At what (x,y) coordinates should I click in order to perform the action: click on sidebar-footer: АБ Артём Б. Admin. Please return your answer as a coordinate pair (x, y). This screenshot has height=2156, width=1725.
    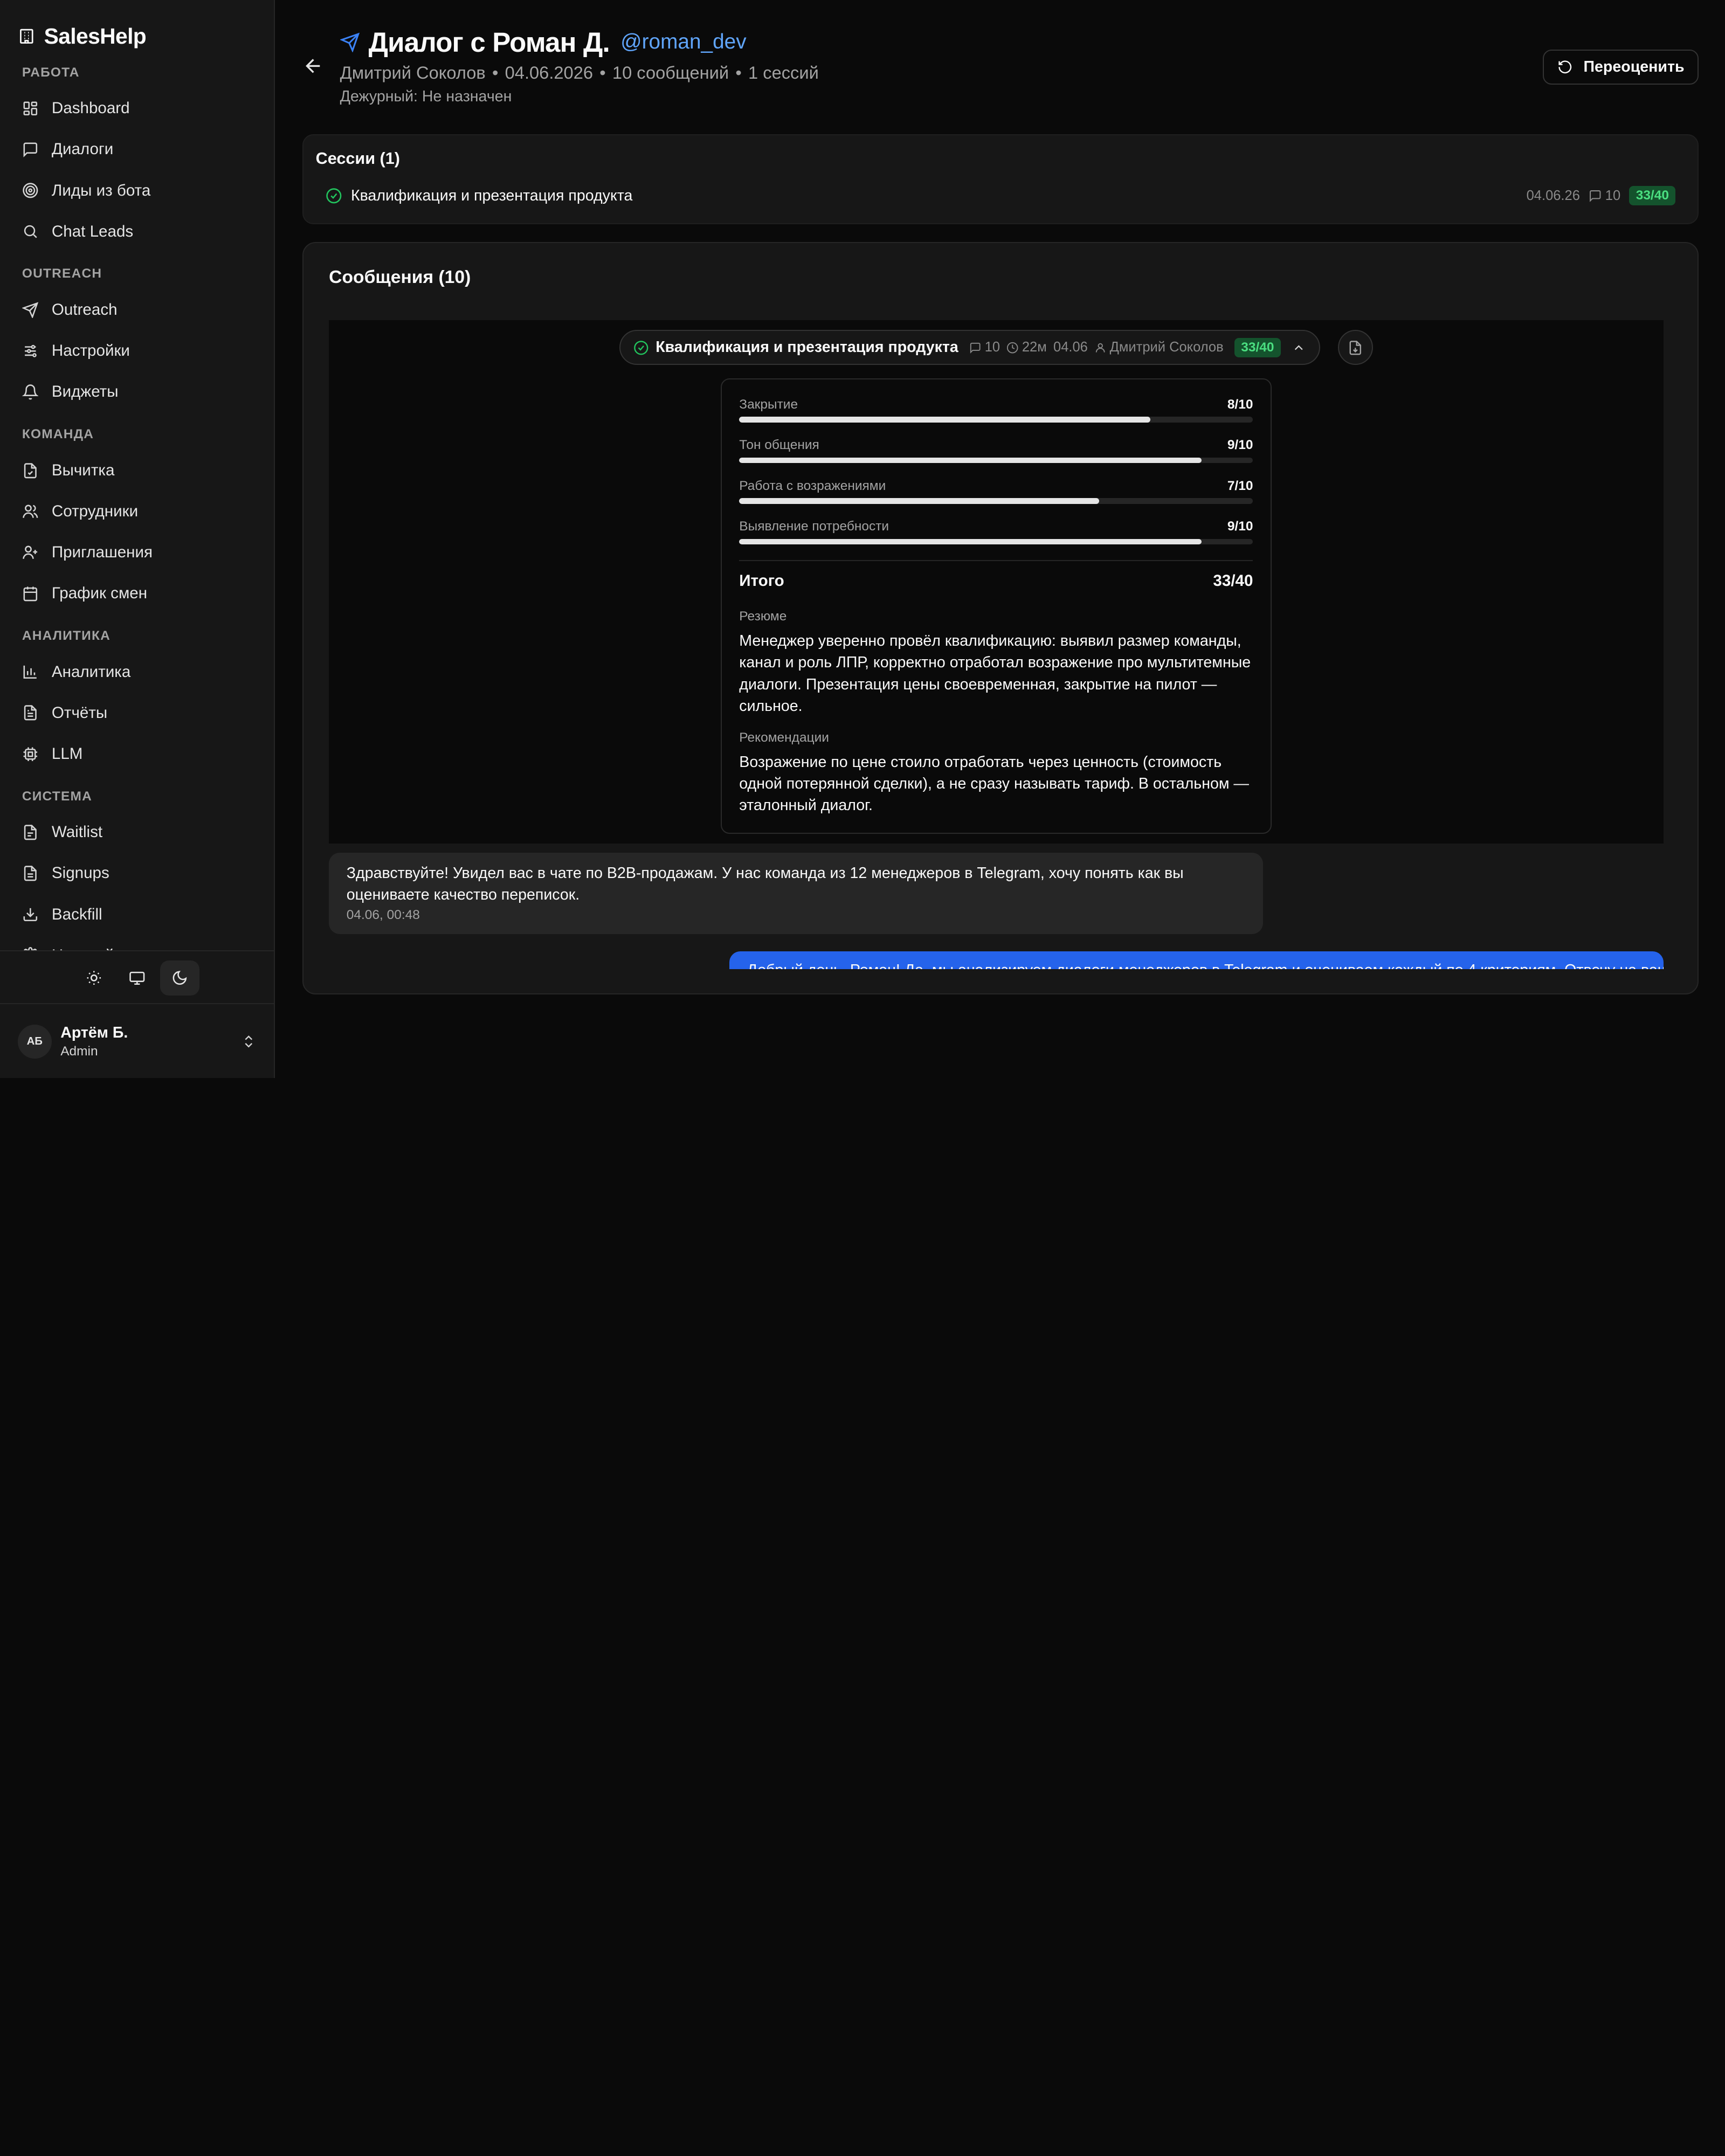
    Looking at the image, I should click on (137, 1014).